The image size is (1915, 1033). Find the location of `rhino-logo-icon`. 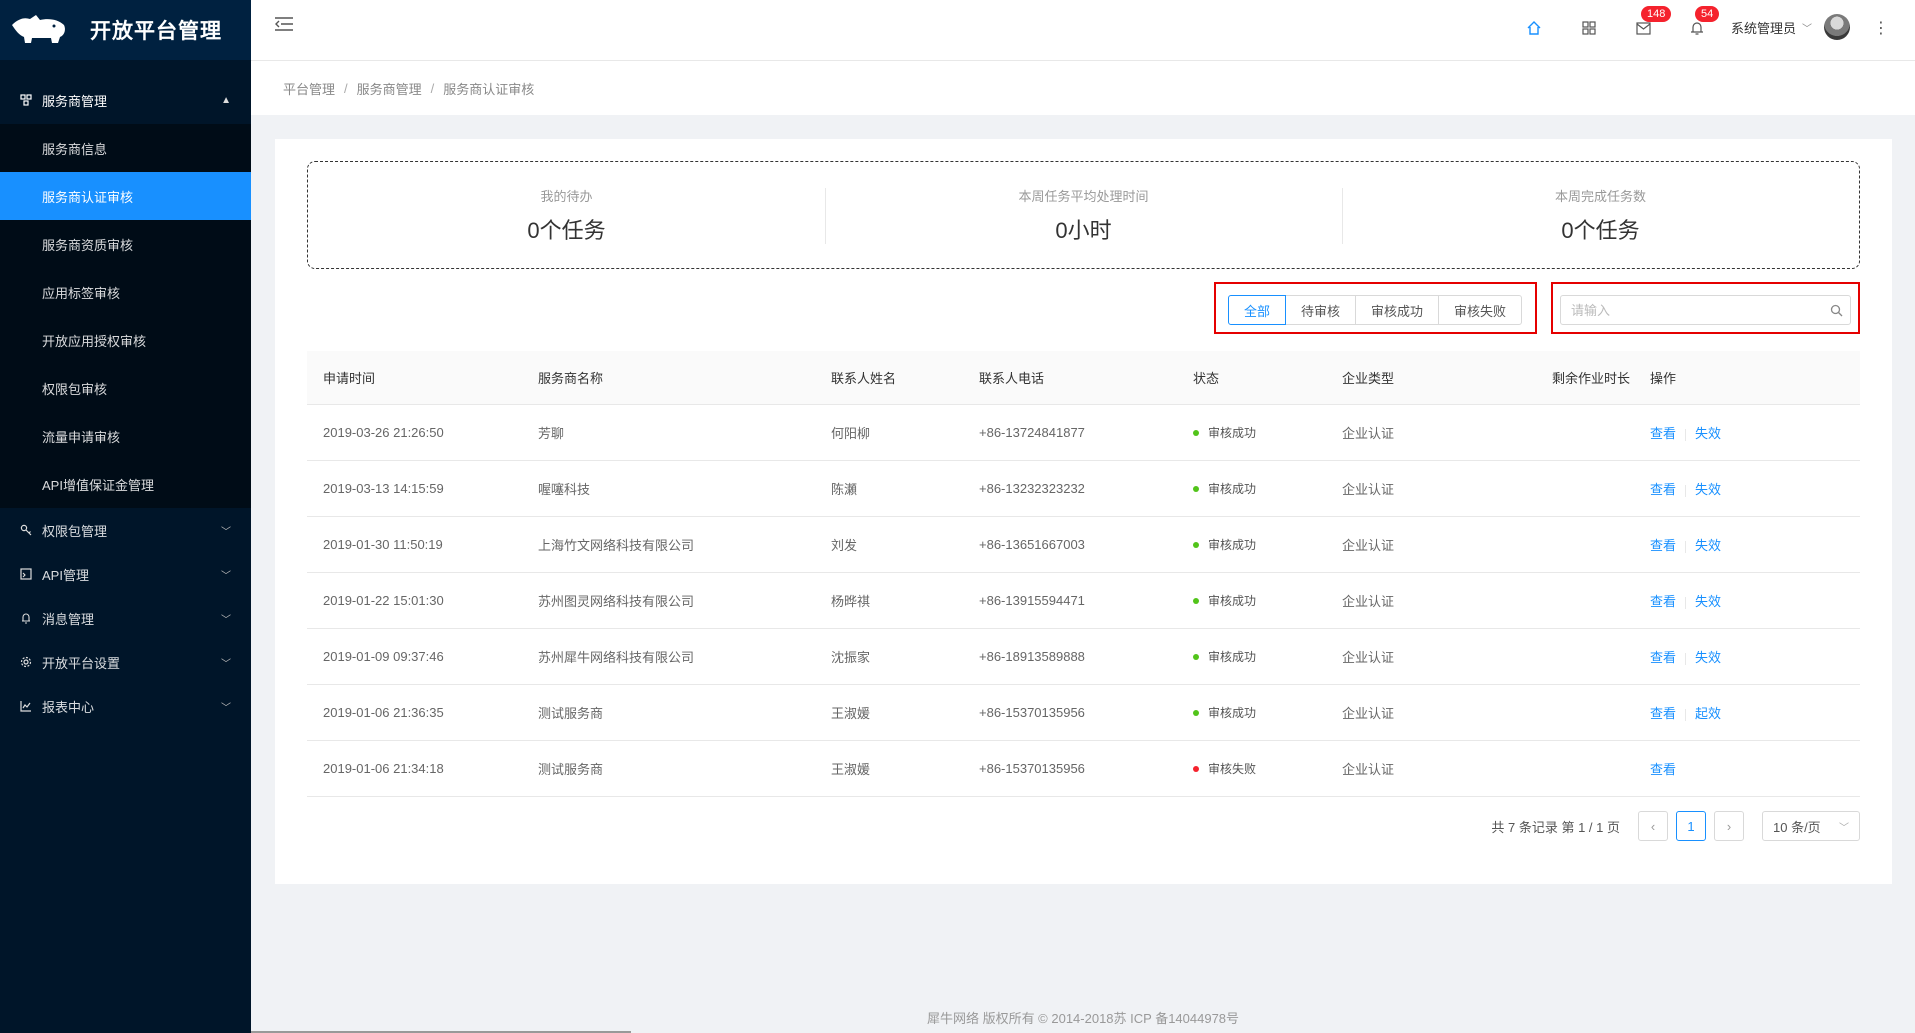

rhino-logo-icon is located at coordinates (38, 29).